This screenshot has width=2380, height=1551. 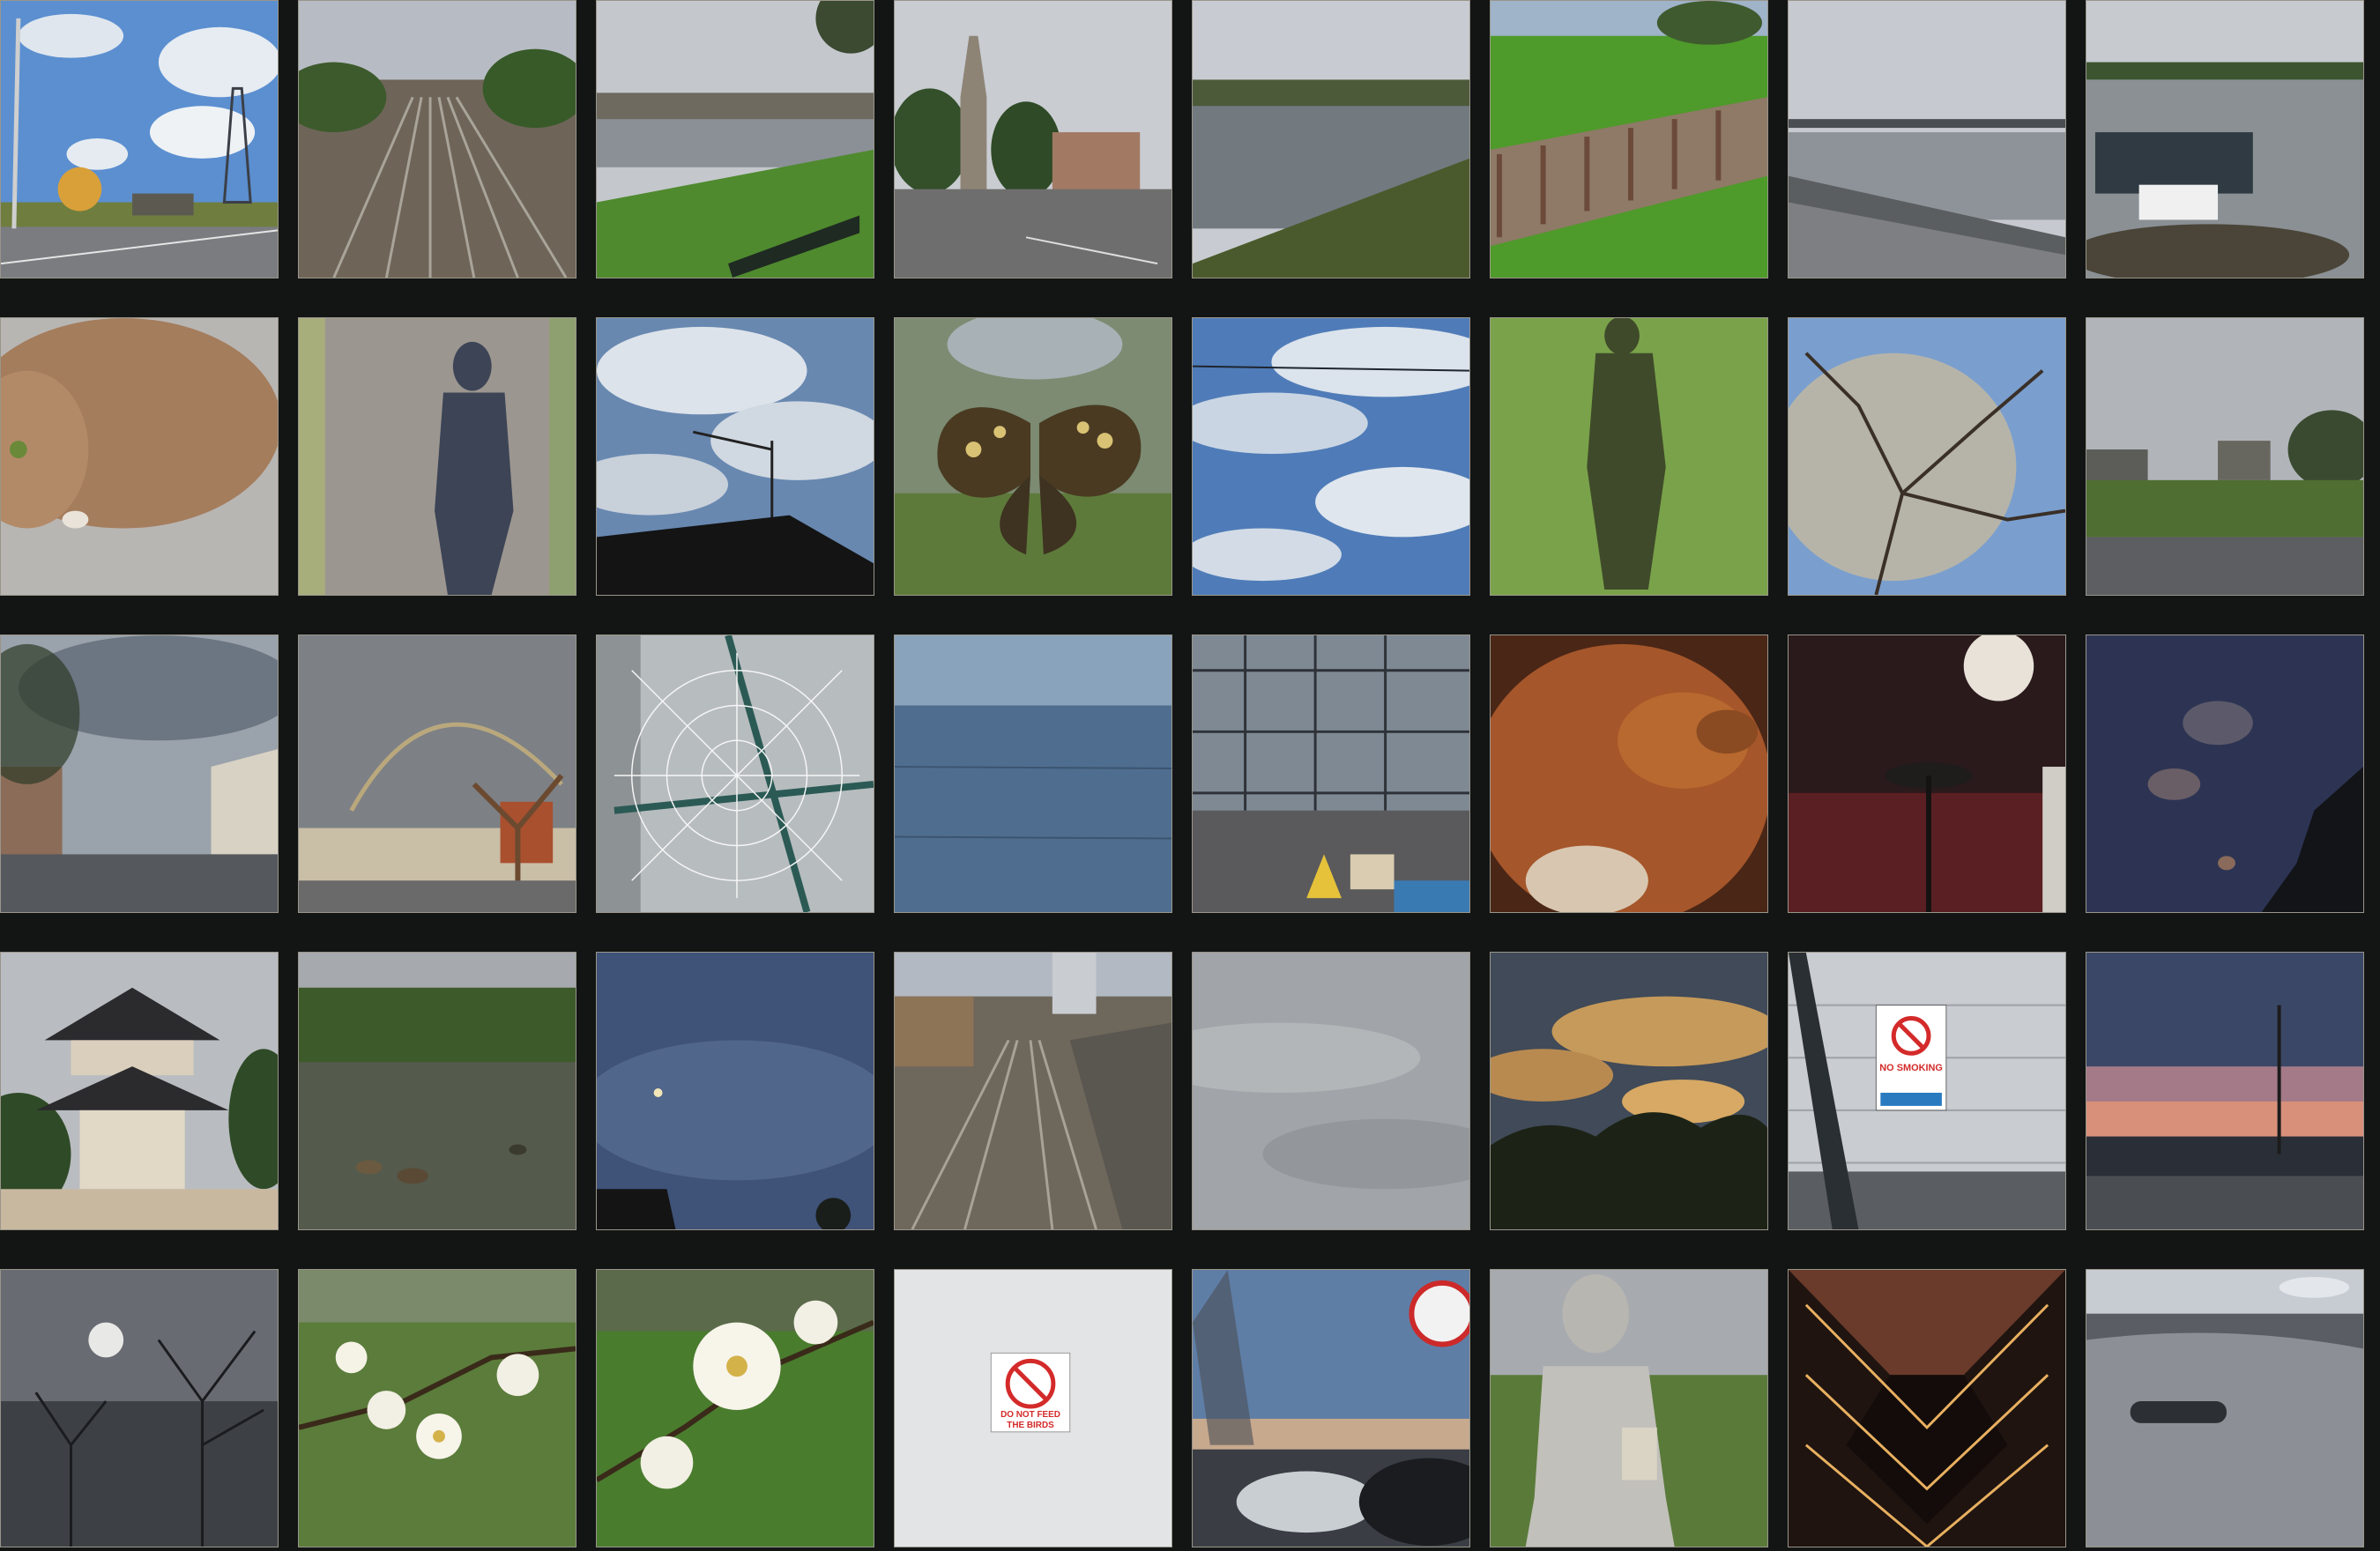 What do you see at coordinates (1629, 773) in the screenshot?
I see `photo-dog` at bounding box center [1629, 773].